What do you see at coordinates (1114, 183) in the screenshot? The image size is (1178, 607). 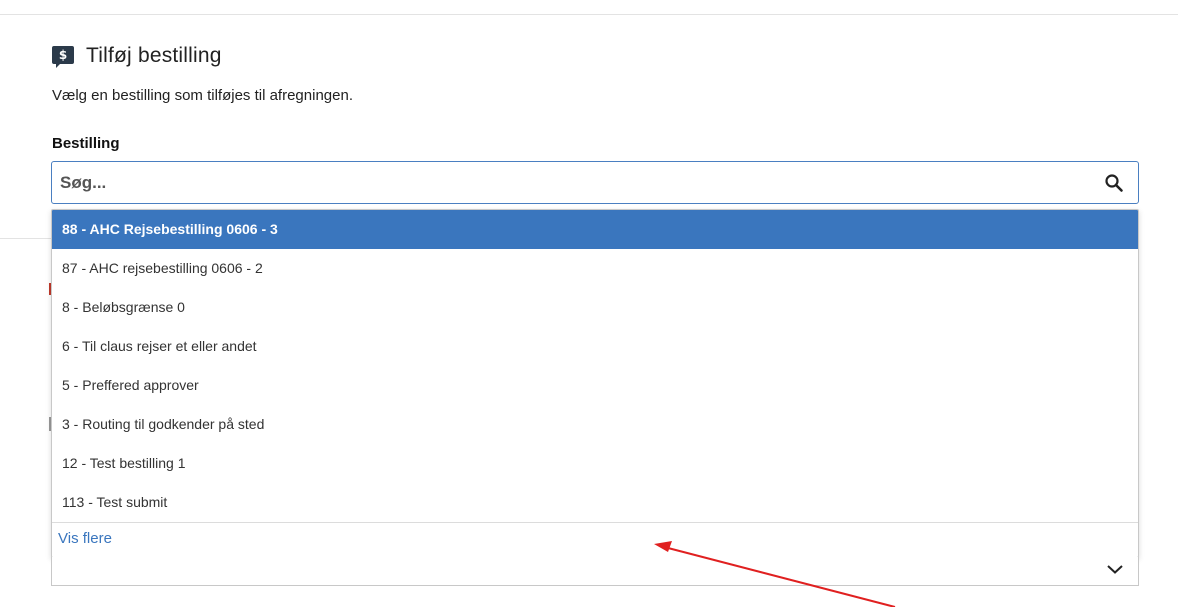 I see `search-icon` at bounding box center [1114, 183].